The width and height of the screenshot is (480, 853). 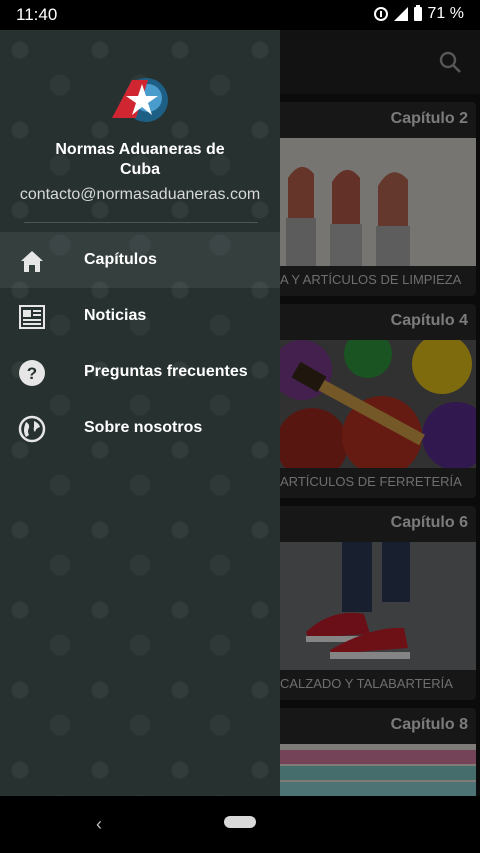 What do you see at coordinates (240, 15) in the screenshot?
I see `status-bar: 11:40 71 %` at bounding box center [240, 15].